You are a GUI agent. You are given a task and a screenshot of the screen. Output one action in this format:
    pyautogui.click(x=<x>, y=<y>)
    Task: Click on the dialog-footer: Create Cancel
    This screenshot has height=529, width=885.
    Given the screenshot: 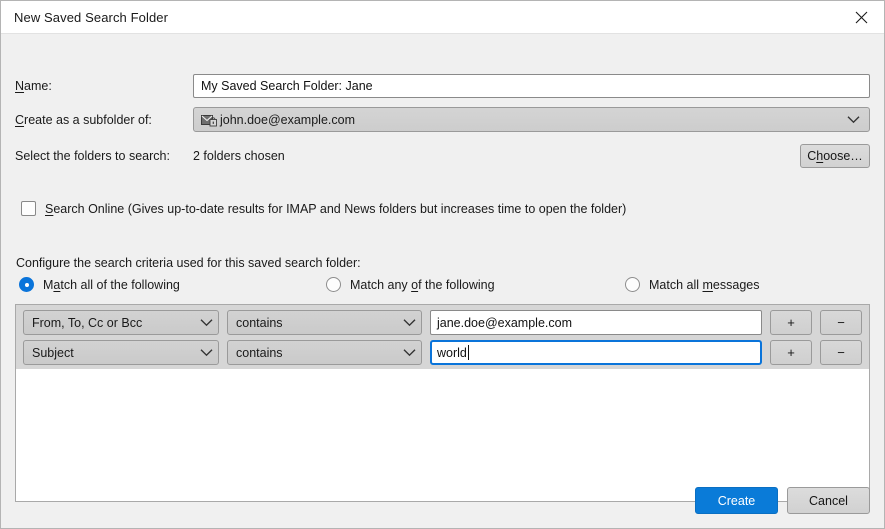 What is the action you would take?
    pyautogui.click(x=782, y=500)
    